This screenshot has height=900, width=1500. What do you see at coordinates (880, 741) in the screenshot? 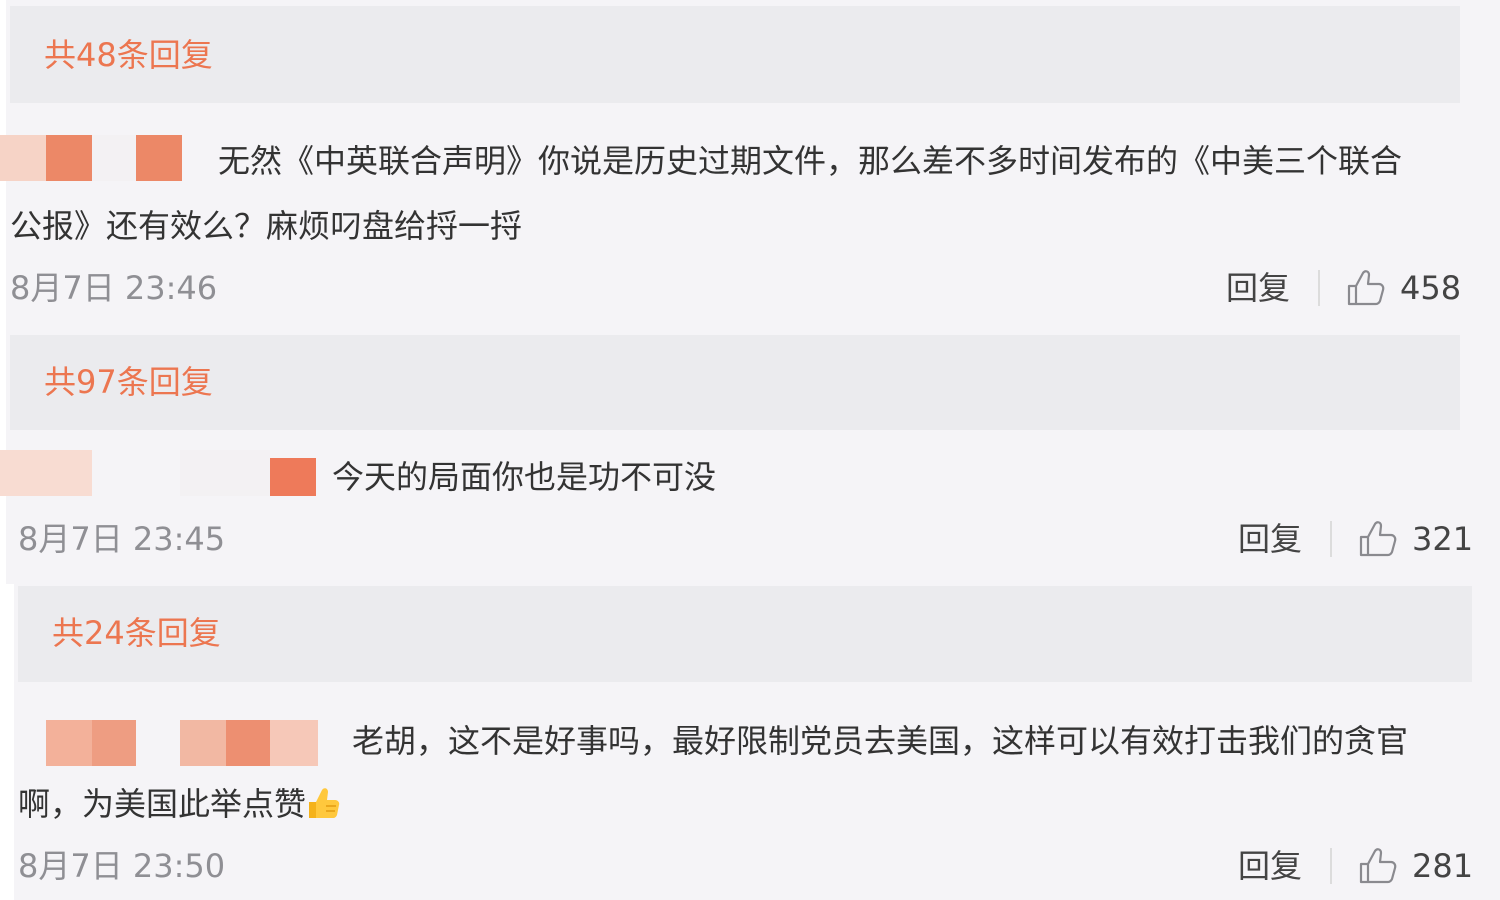
I see `comment-text-line: 老胡，这不是好事吗，最好限制党员去美国，这样可以有效打击我们的贪官` at bounding box center [880, 741].